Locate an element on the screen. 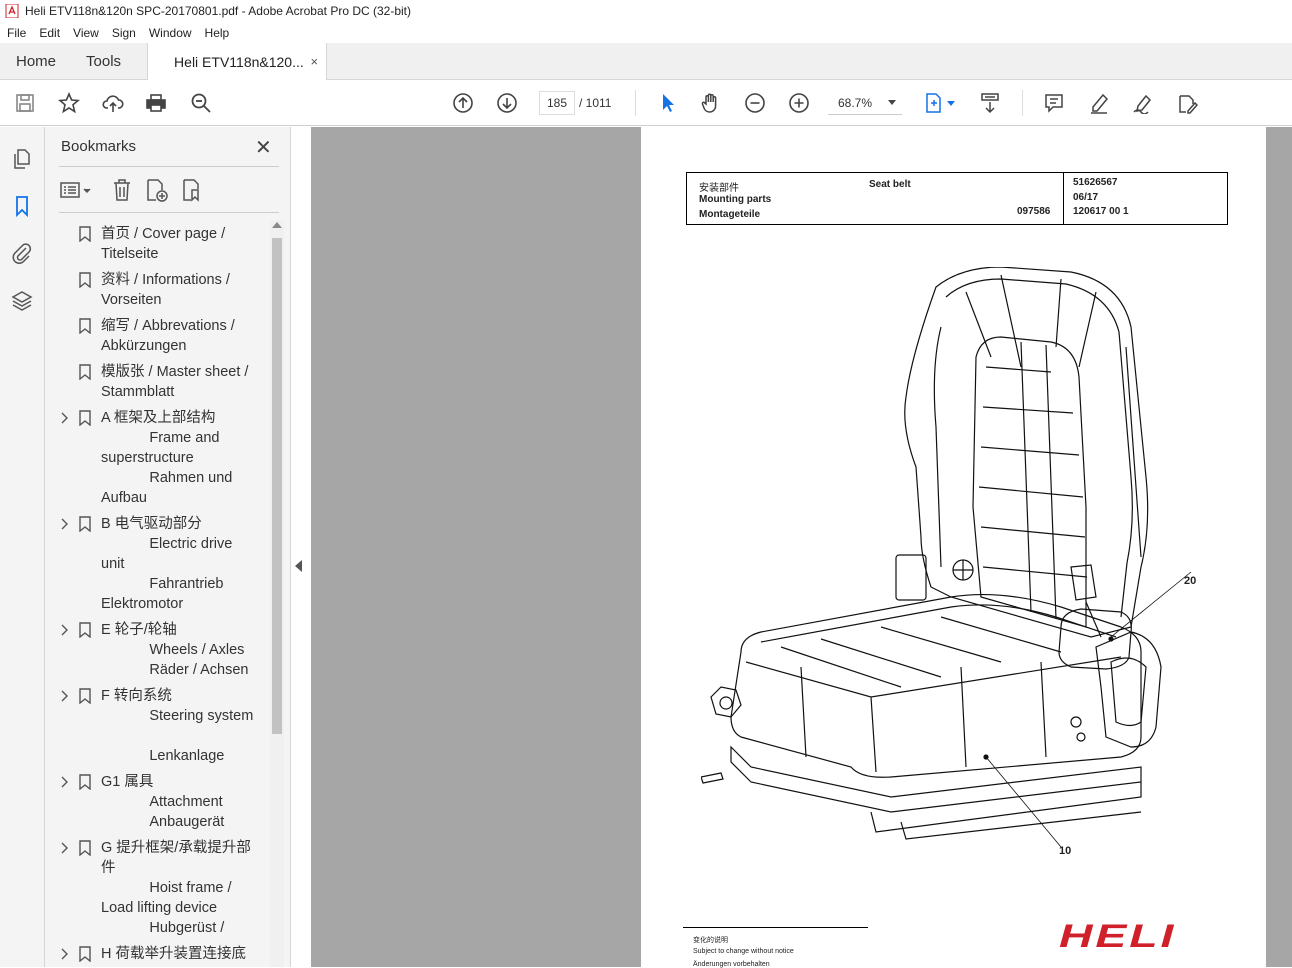 The image size is (1292, 968). header-cn: 安装部件 is located at coordinates (719, 188).